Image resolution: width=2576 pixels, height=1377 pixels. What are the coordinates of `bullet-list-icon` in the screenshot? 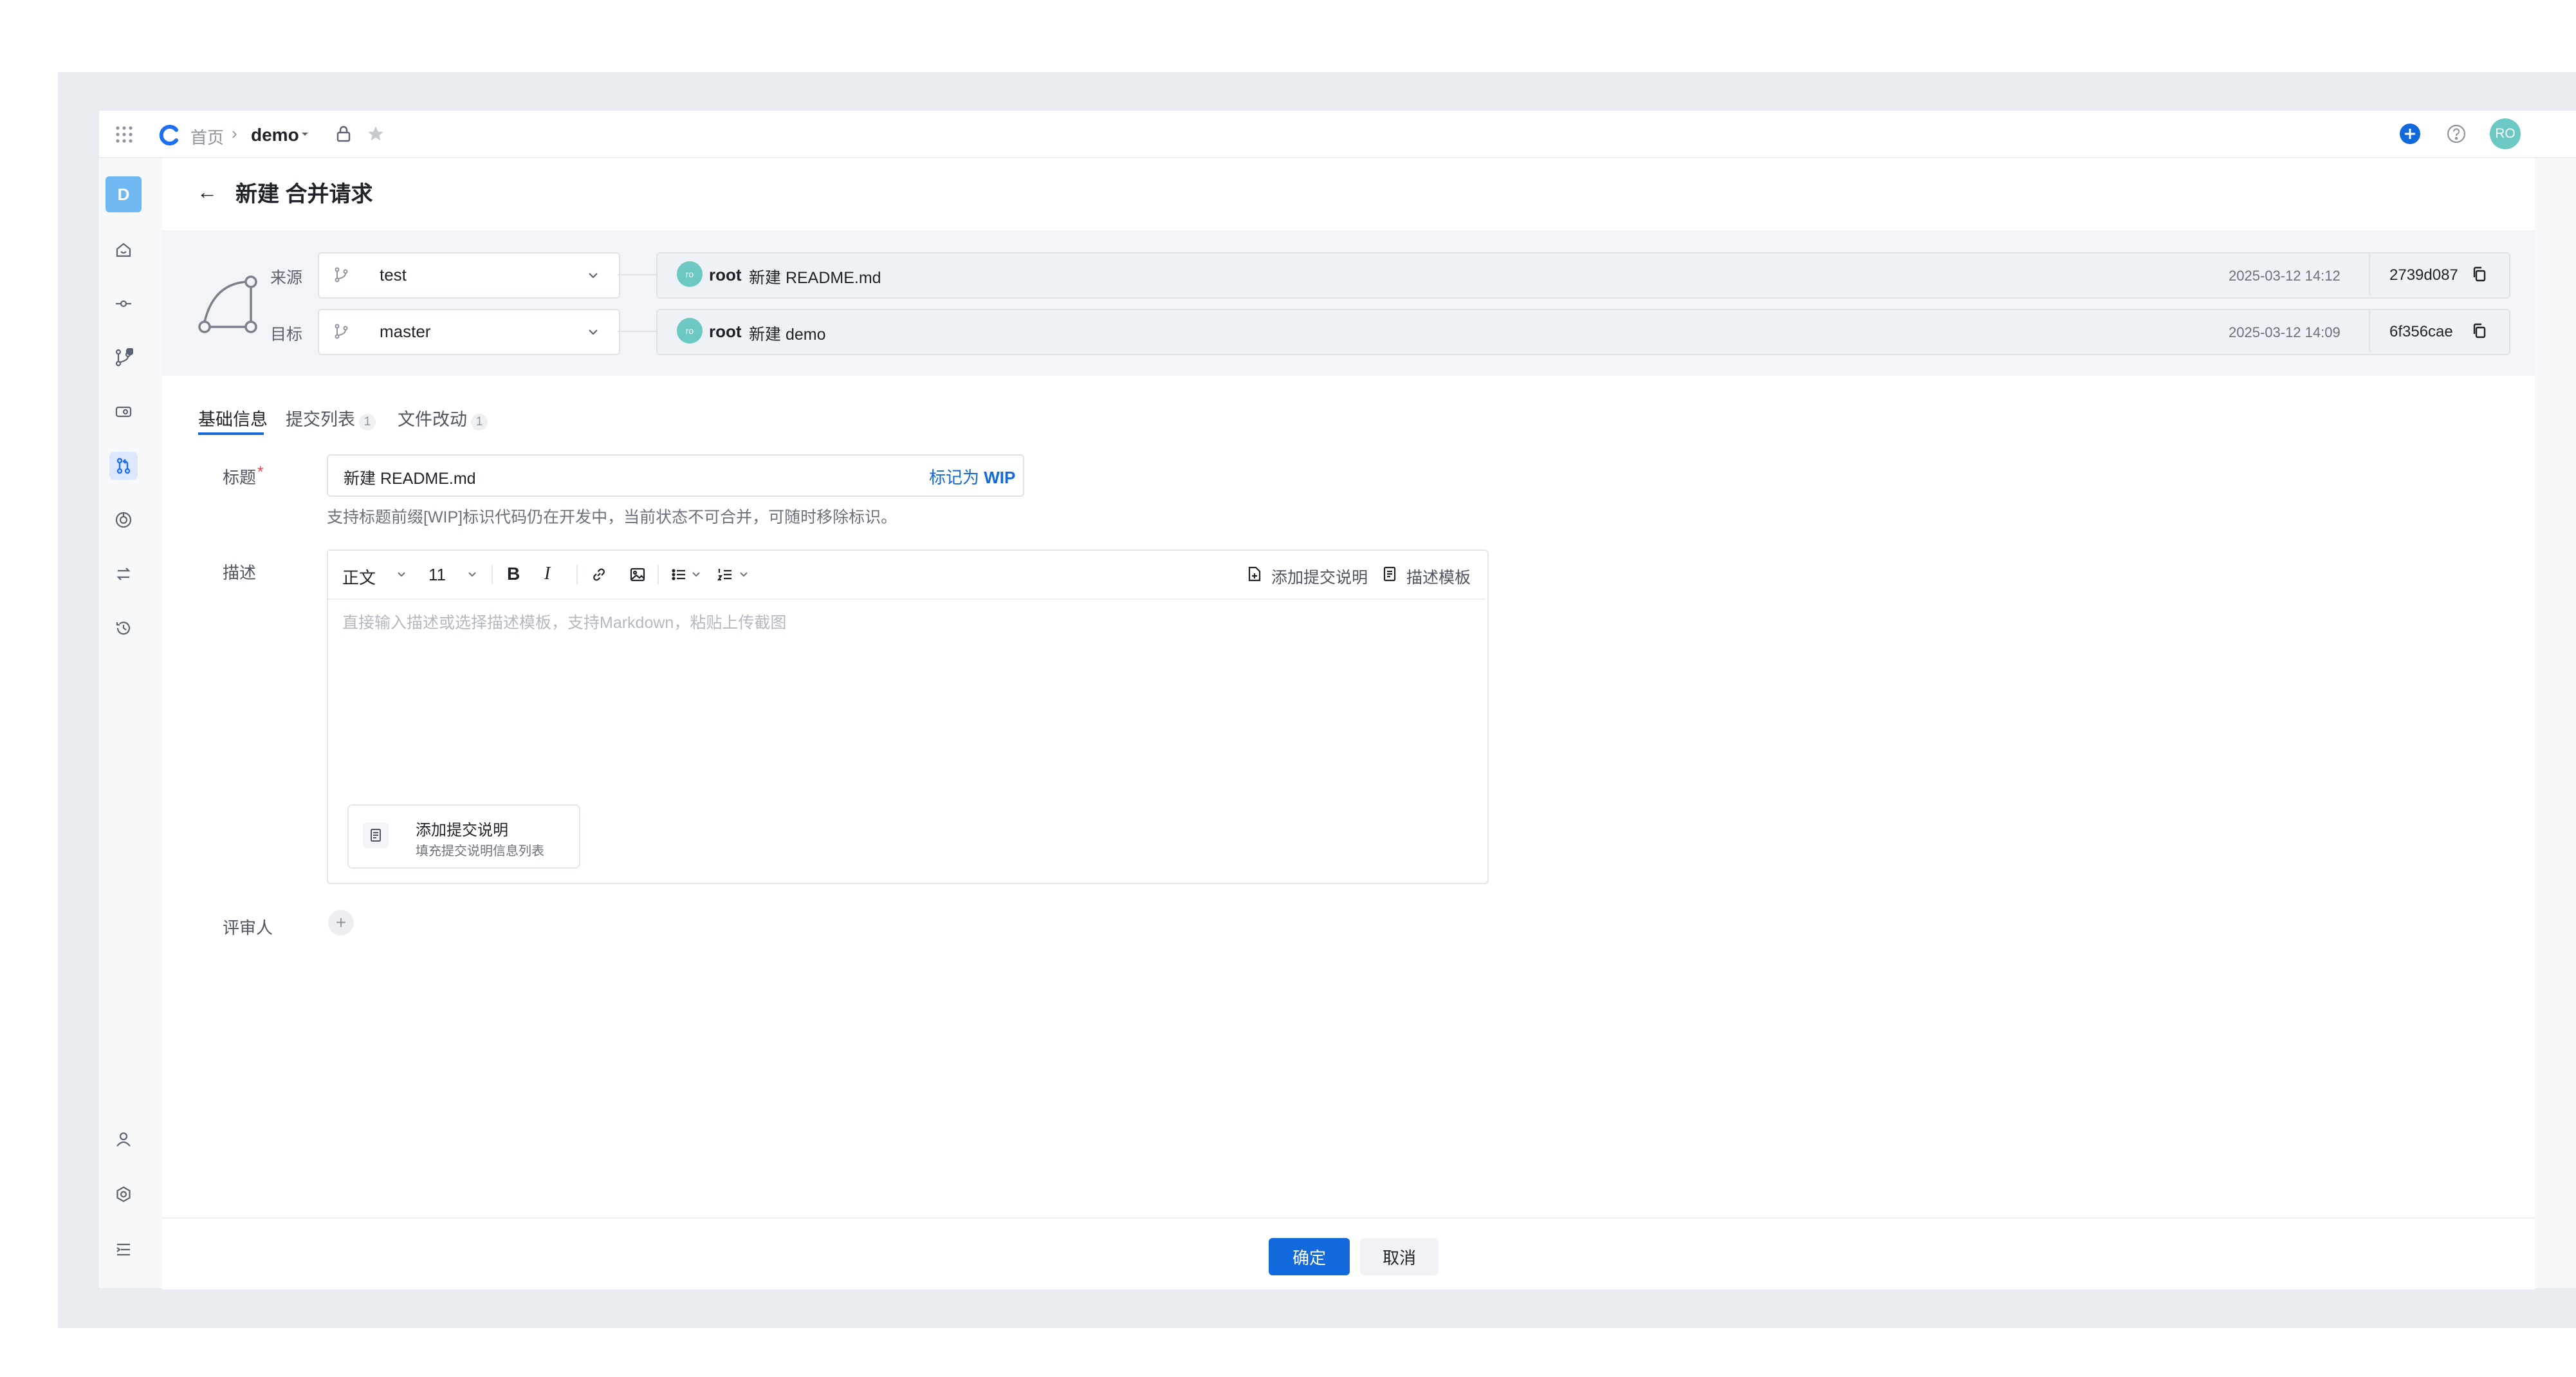 It's located at (679, 575).